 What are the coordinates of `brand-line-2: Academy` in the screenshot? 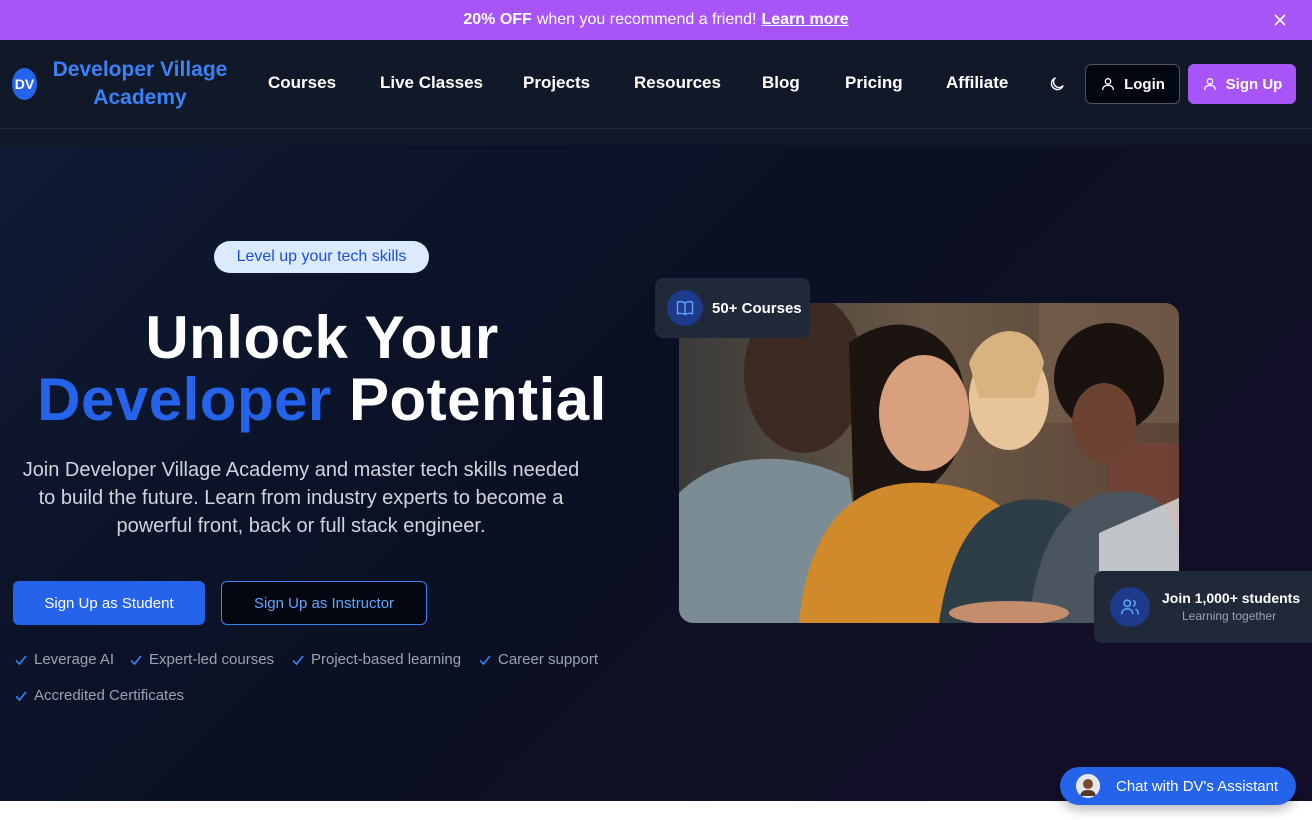 It's located at (140, 97).